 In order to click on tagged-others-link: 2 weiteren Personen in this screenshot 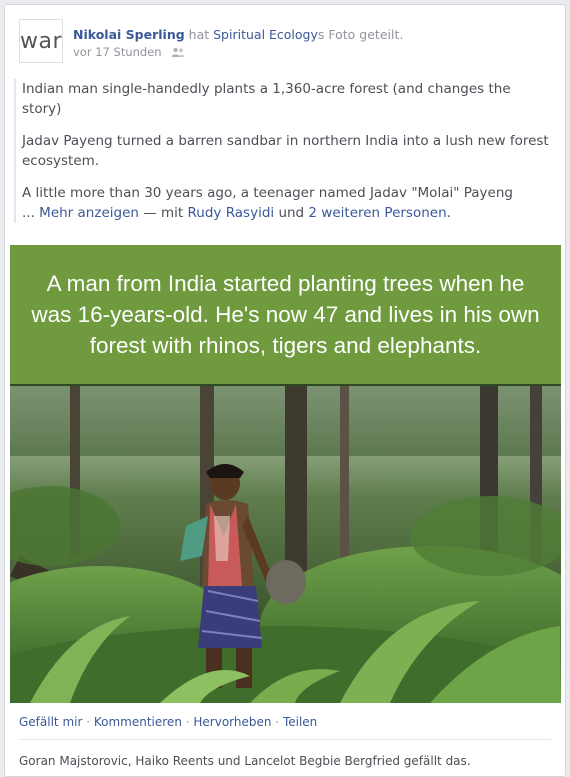, I will do `click(377, 213)`.